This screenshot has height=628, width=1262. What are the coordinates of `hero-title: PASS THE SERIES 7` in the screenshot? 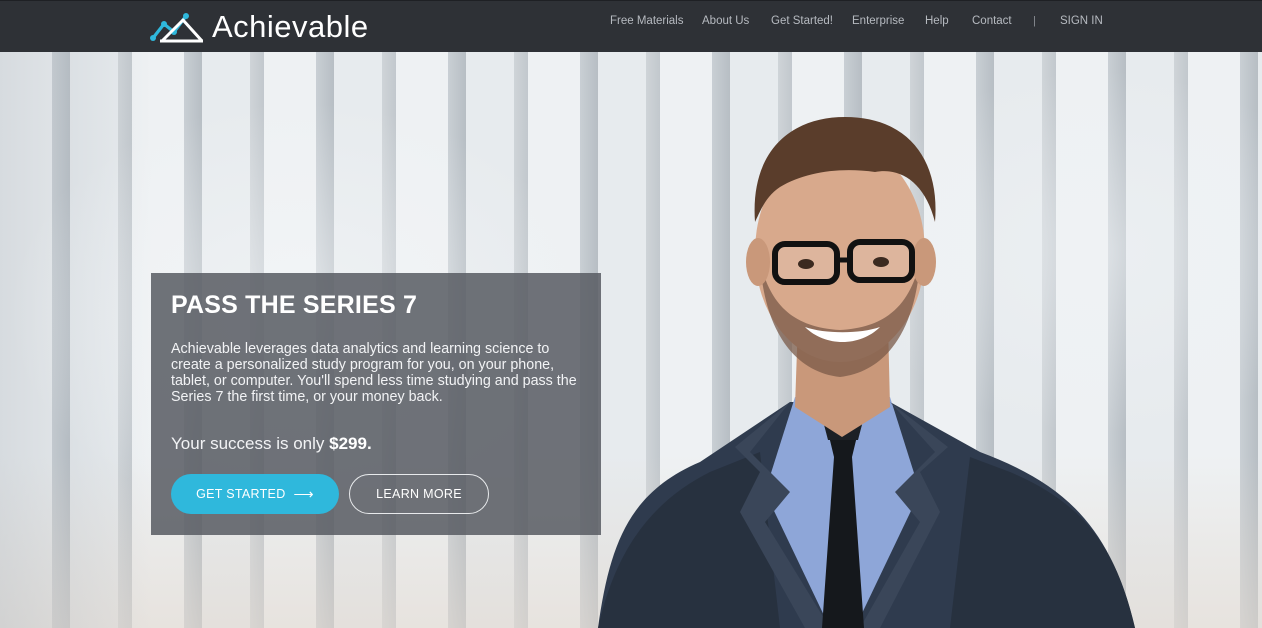 It's located at (294, 305).